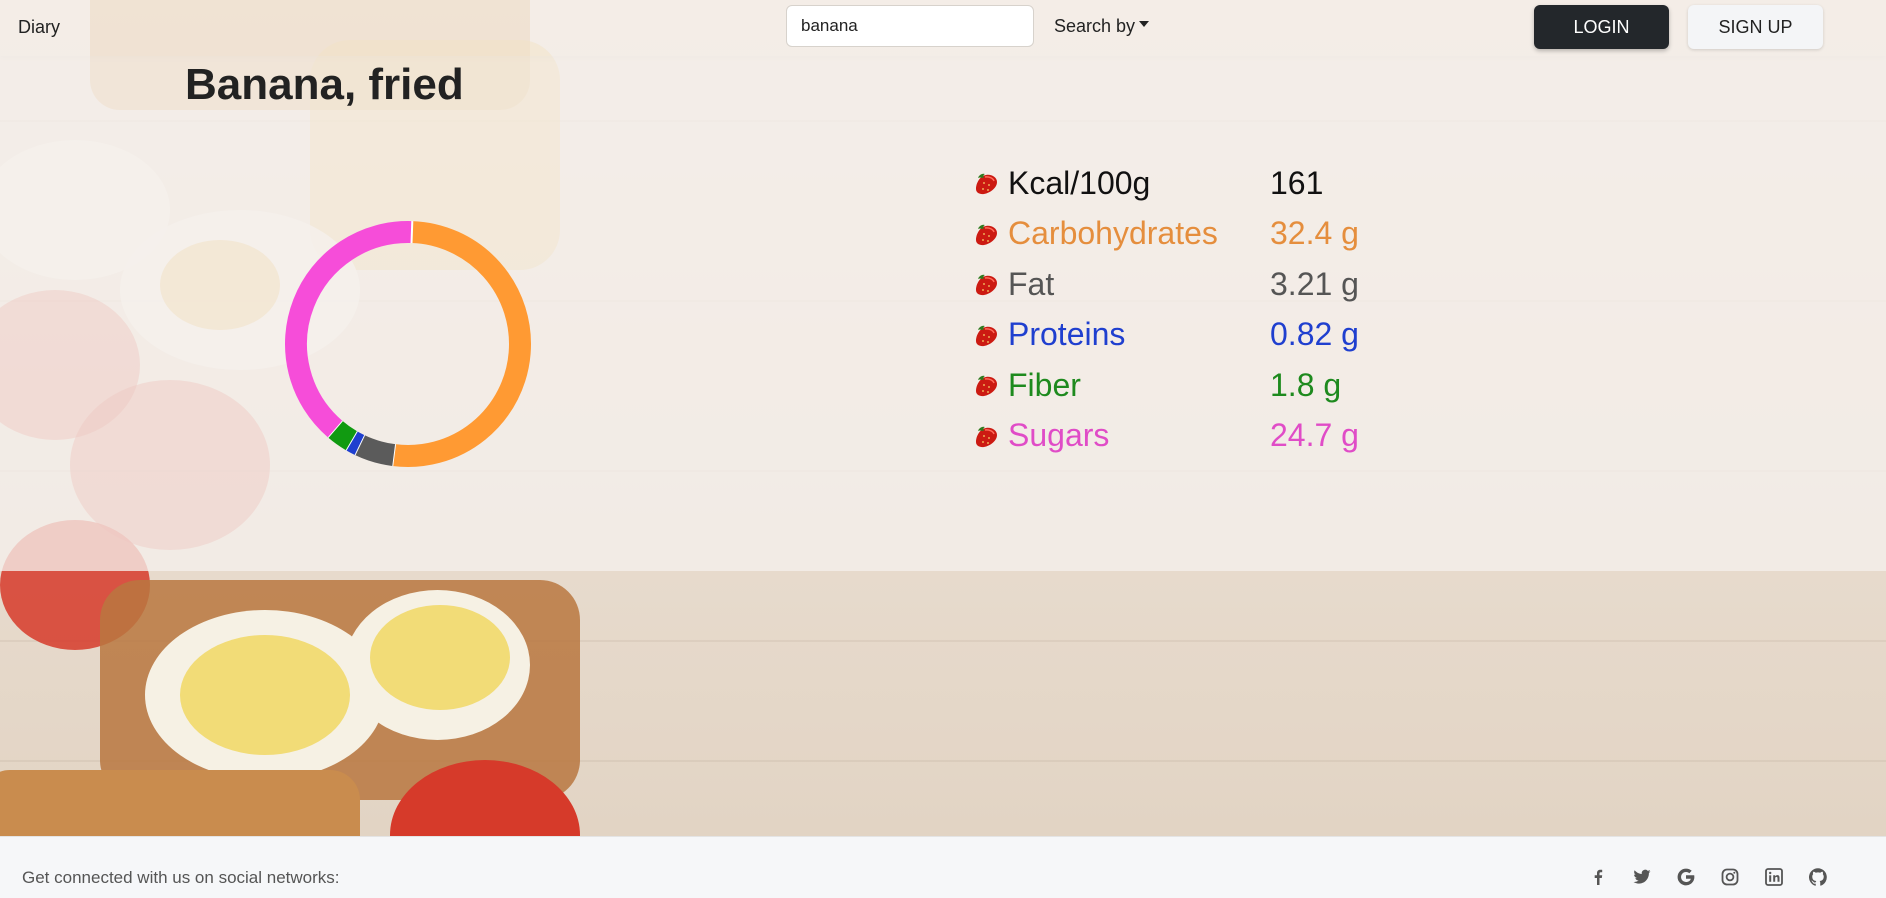  Describe the element at coordinates (1686, 877) in the screenshot. I see `google-icon` at that location.